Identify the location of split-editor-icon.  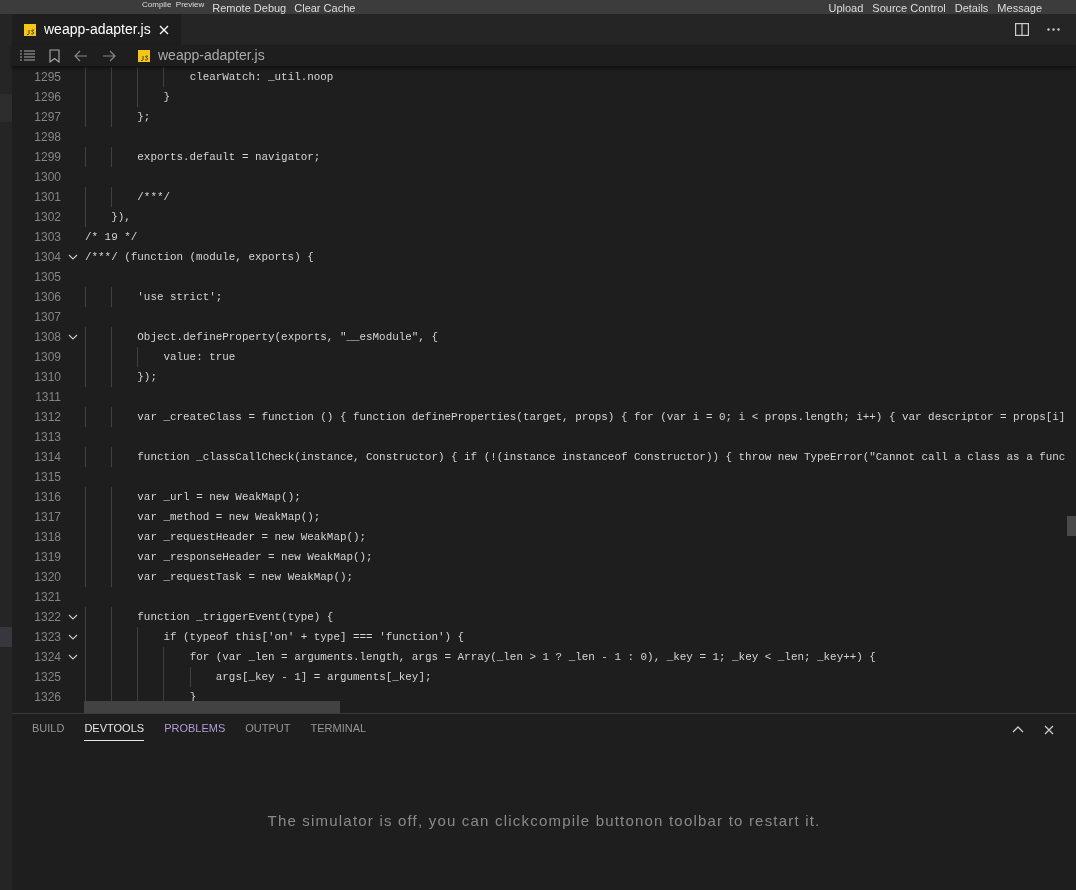
(1022, 29).